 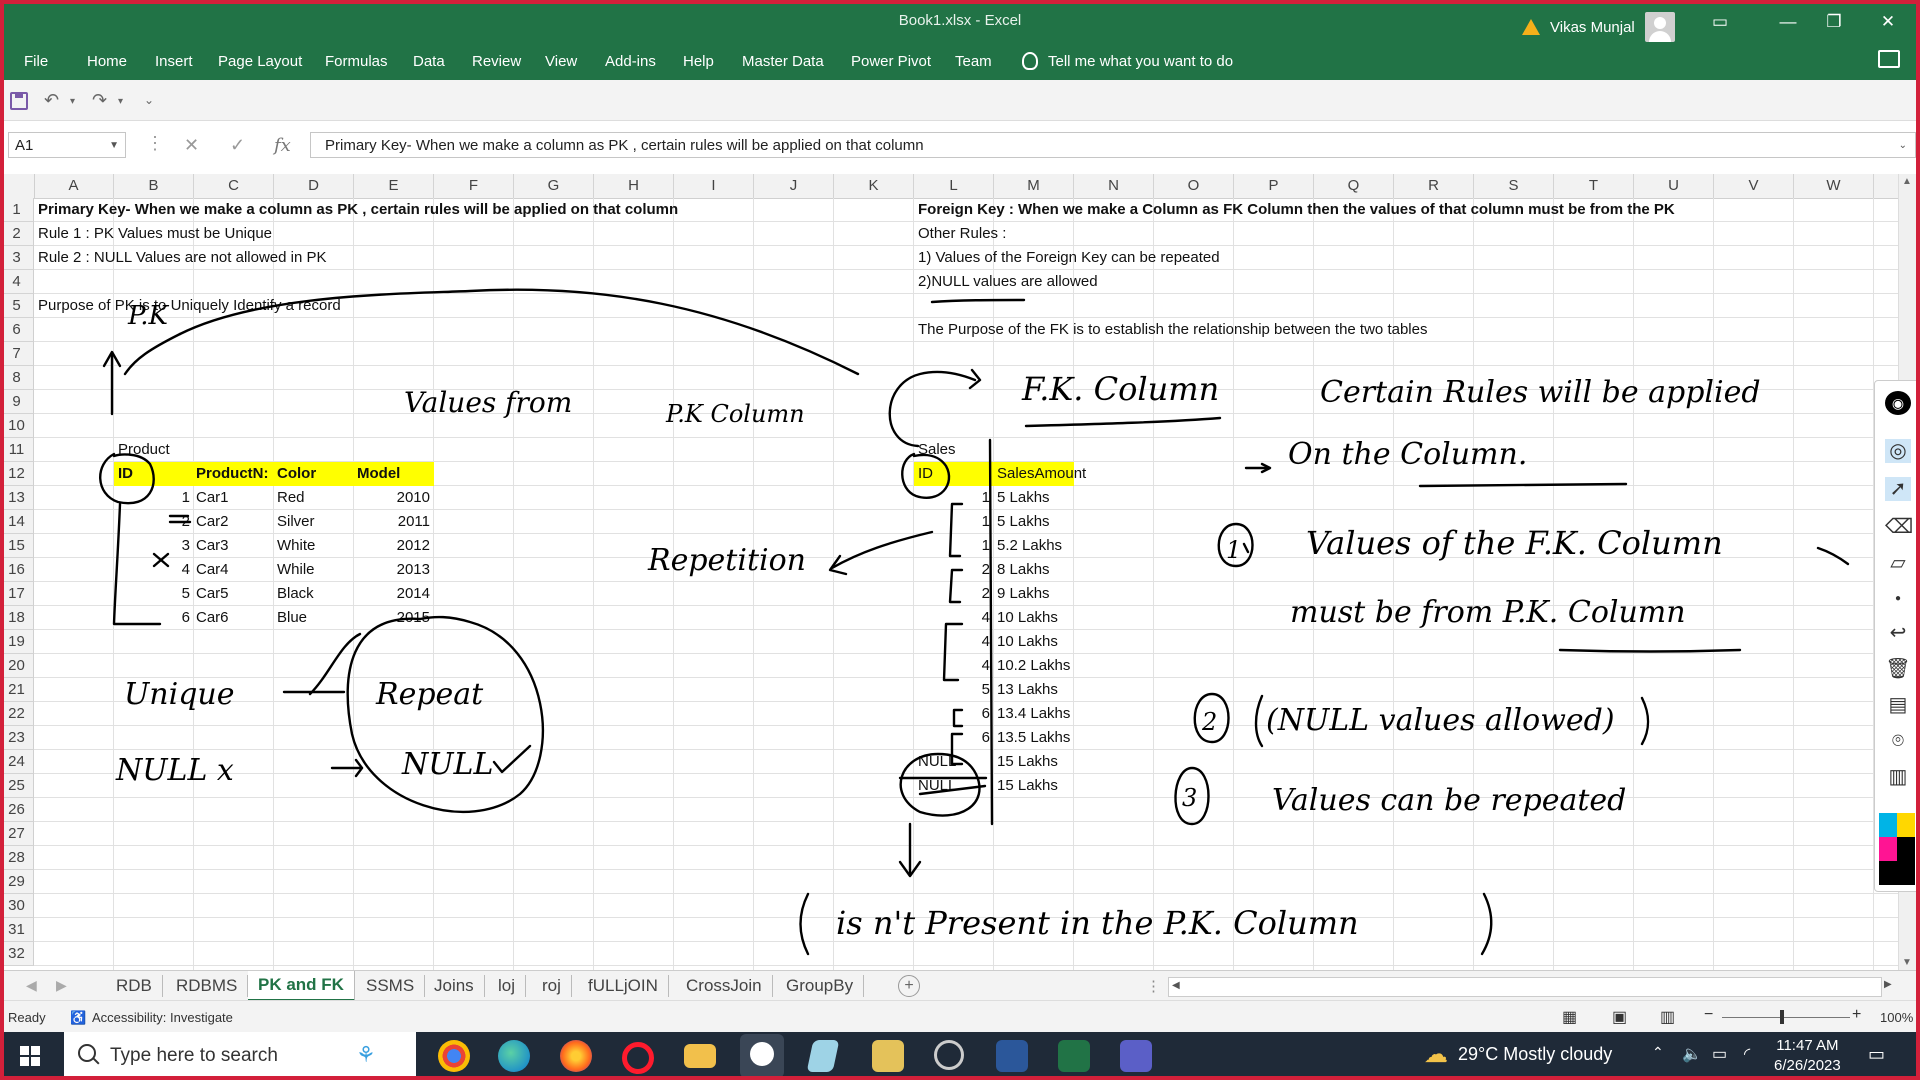 I want to click on sheet-tab-pk-and-fk: PK and FK, so click(x=301, y=986).